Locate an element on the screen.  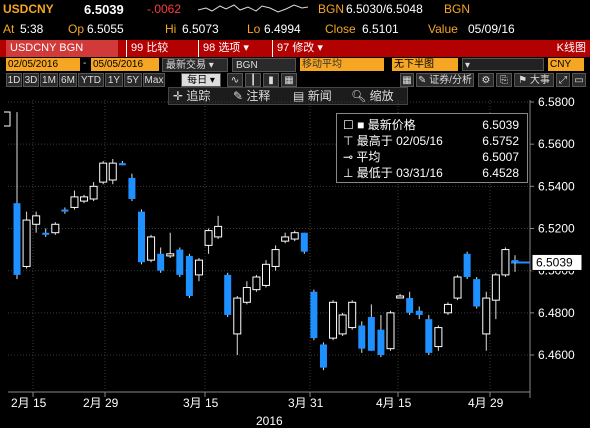
period-6m: 6M is located at coordinates (68, 80).